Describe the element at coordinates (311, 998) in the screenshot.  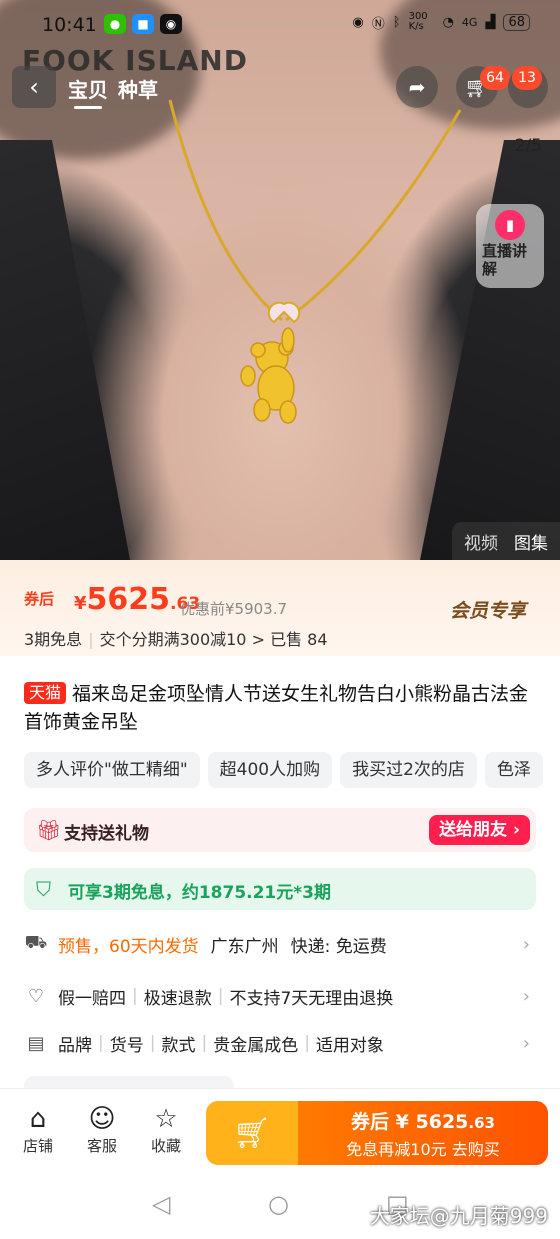
I see `guarantee-item: 不支持7天无理由退换` at that location.